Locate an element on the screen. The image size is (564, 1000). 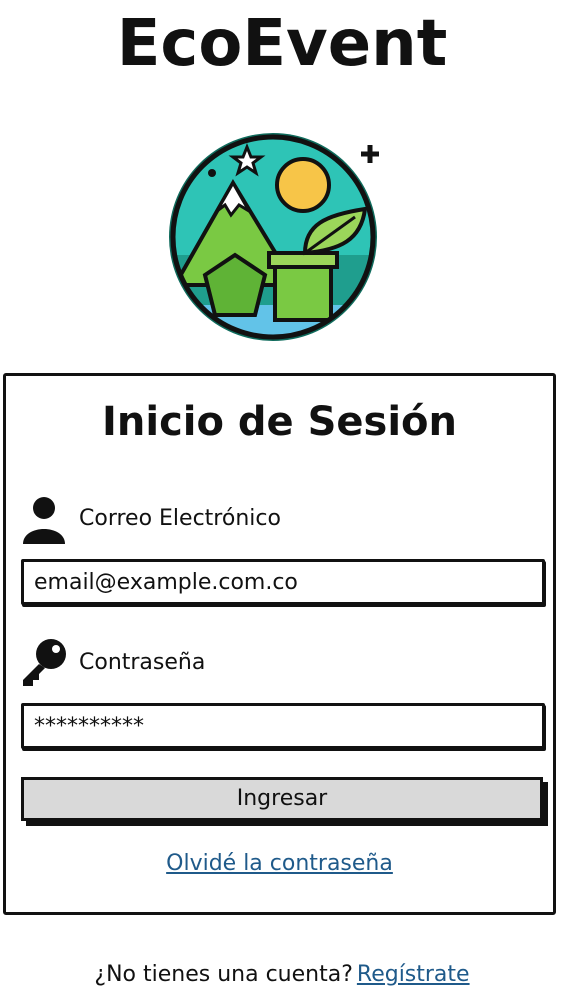
email-value: email@example.com.co is located at coordinates (166, 582).